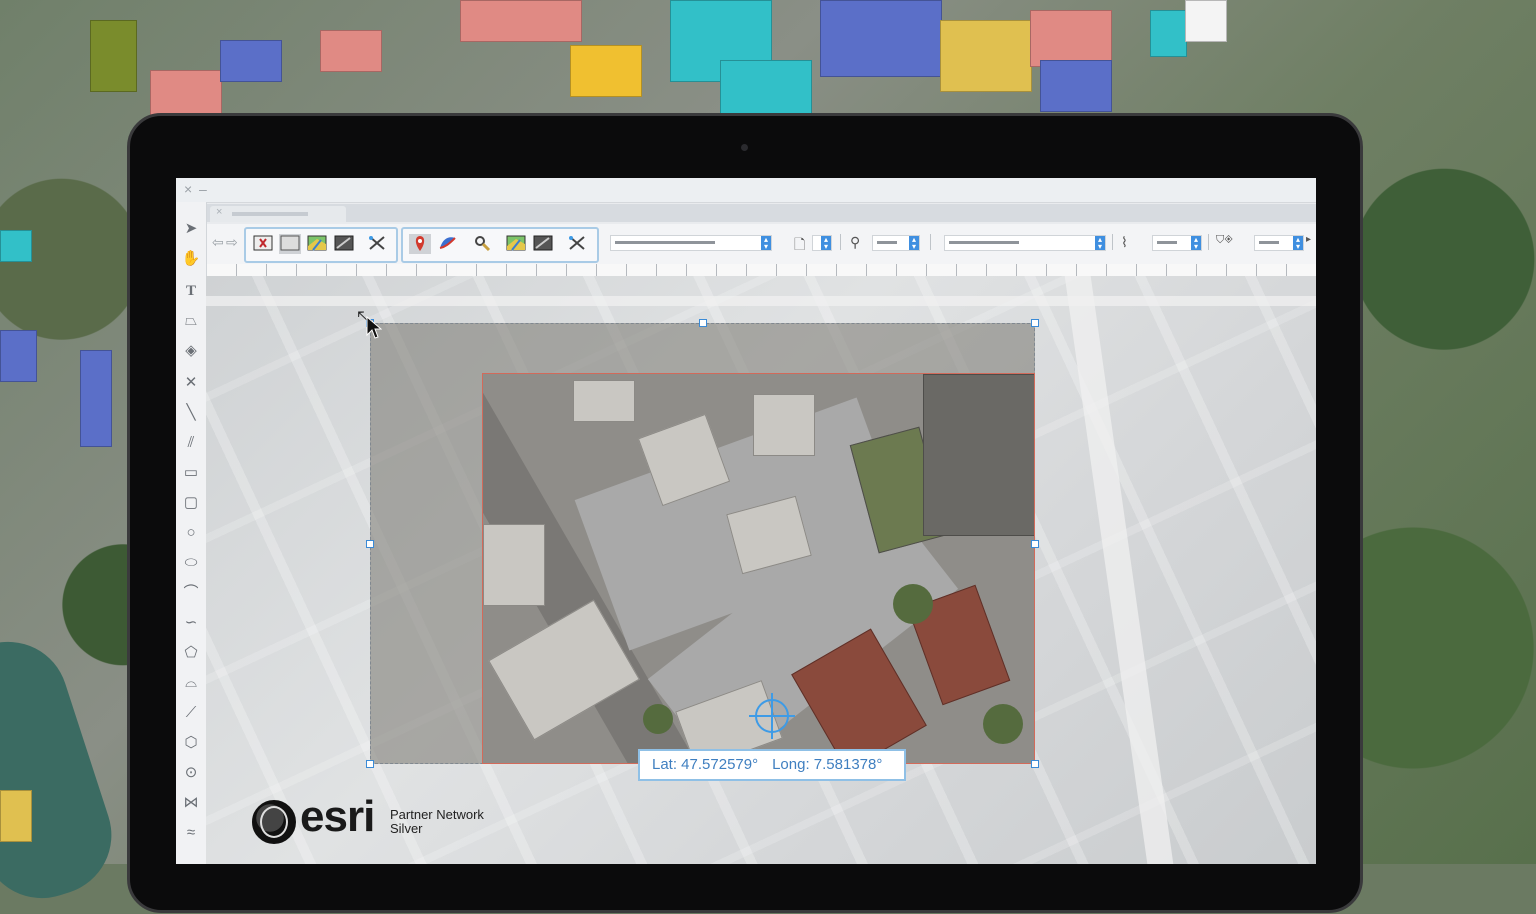 The width and height of the screenshot is (1536, 914). What do you see at coordinates (826, 243) in the screenshot?
I see `page-spinner: ▴ ▾` at bounding box center [826, 243].